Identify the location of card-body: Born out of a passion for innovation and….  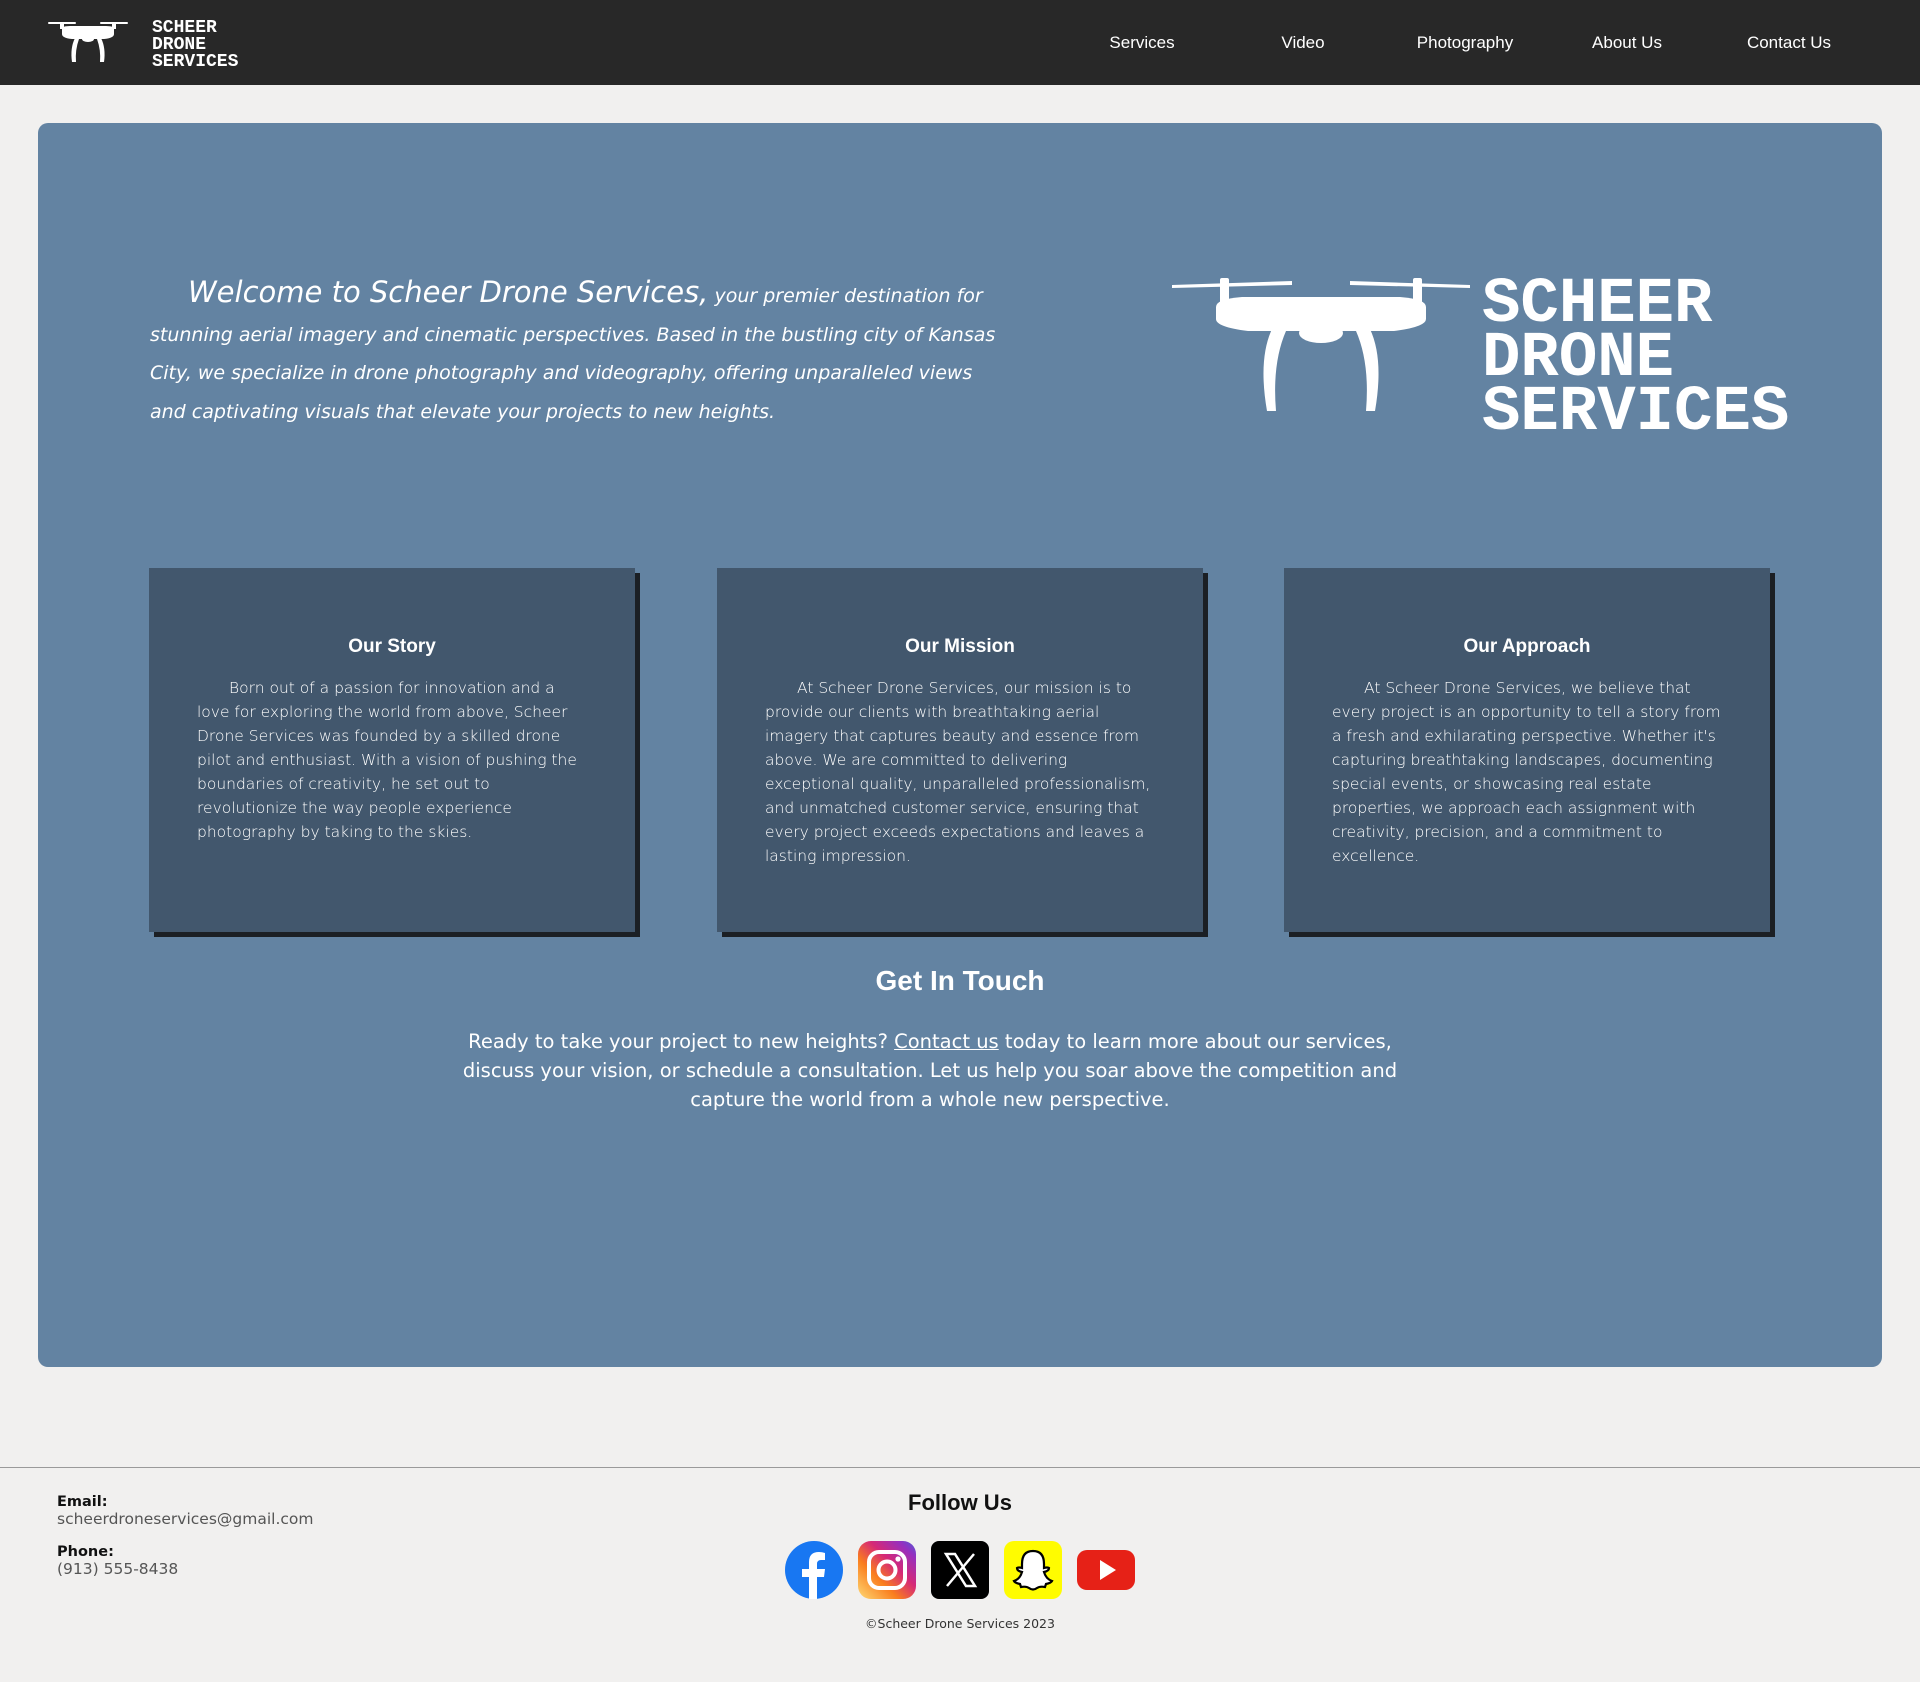
(387, 760).